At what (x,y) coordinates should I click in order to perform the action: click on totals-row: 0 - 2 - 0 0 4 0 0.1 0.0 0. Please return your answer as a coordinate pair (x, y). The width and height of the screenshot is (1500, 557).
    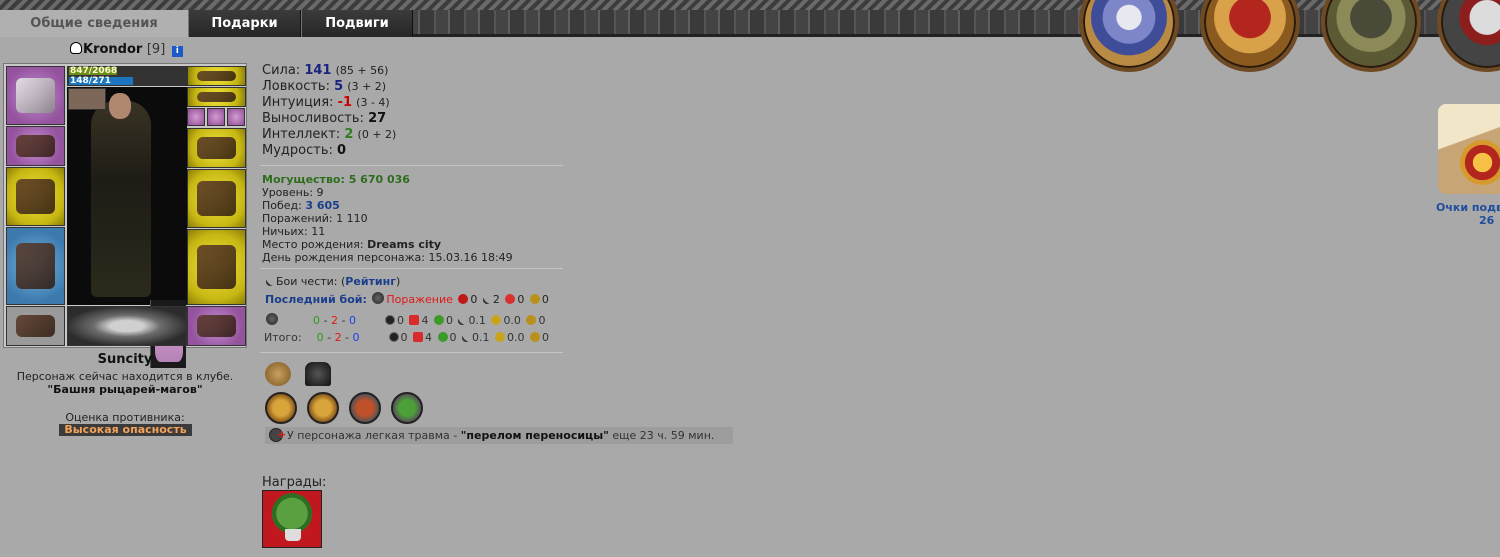
    Looking at the image, I should click on (404, 320).